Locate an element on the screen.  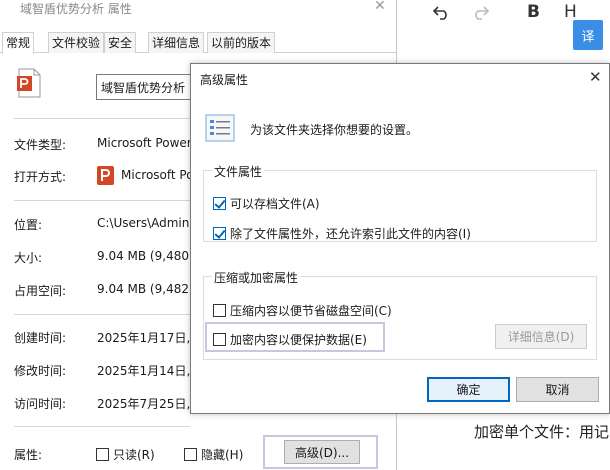
index-checkbox: 除了文件属性外，还允许索引此文件的内容(I) is located at coordinates (342, 233).